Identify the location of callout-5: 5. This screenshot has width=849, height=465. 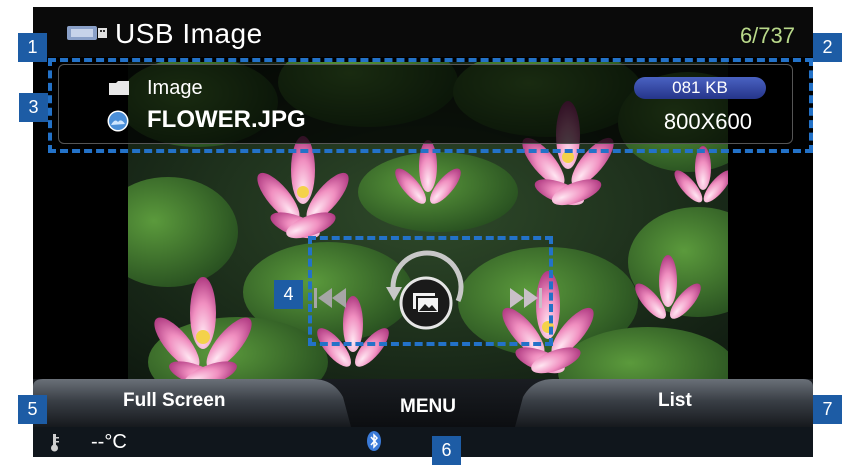
(32, 409).